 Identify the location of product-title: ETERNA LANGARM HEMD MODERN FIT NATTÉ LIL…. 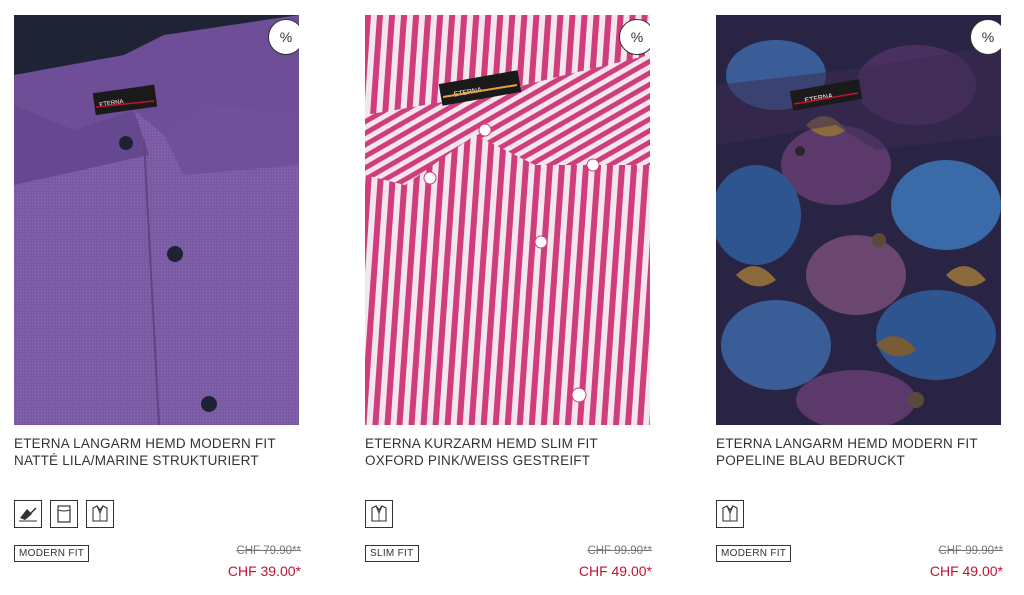
(157, 452).